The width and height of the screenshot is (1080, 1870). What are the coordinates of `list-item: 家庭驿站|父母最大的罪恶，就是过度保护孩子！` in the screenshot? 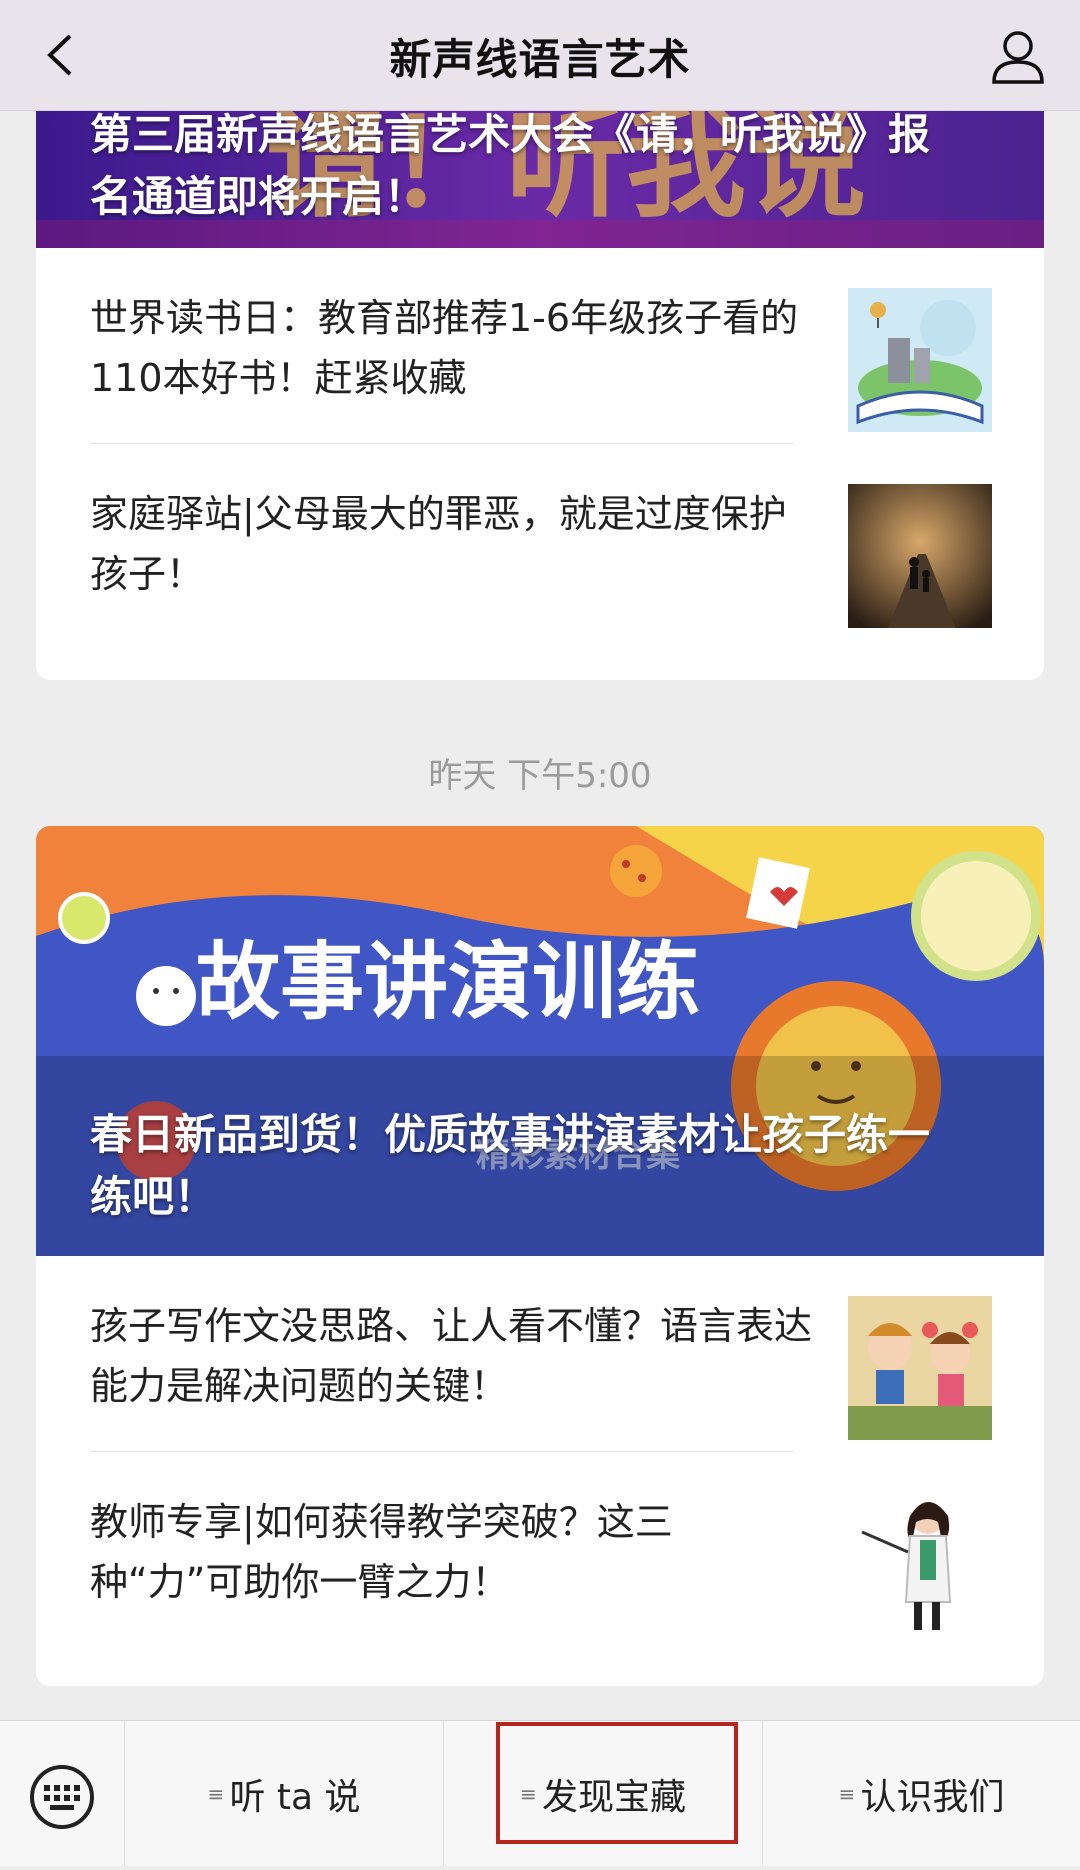 It's located at (540, 542).